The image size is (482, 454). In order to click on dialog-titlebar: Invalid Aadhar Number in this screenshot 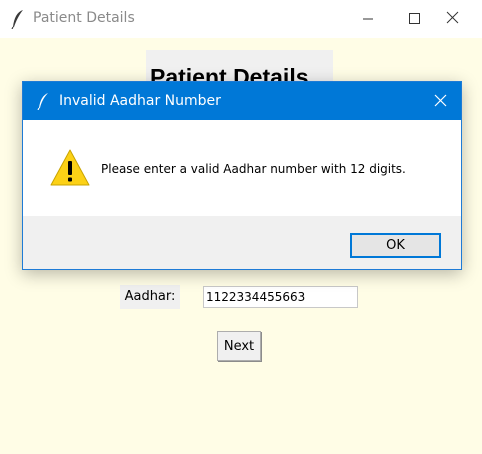, I will do `click(242, 101)`.